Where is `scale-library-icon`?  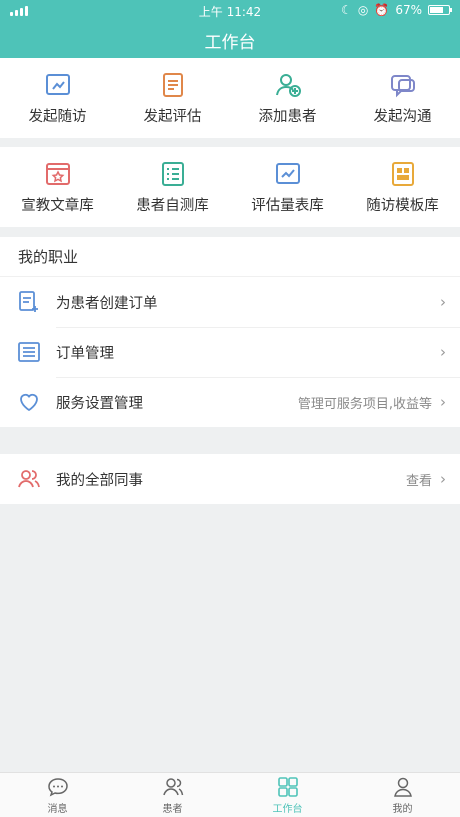 scale-library-icon is located at coordinates (288, 174).